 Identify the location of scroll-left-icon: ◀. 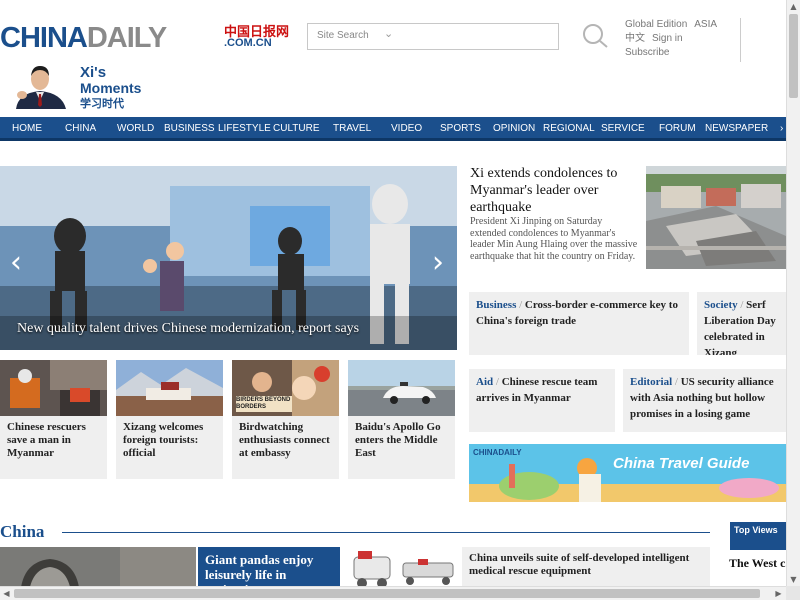
(6, 593).